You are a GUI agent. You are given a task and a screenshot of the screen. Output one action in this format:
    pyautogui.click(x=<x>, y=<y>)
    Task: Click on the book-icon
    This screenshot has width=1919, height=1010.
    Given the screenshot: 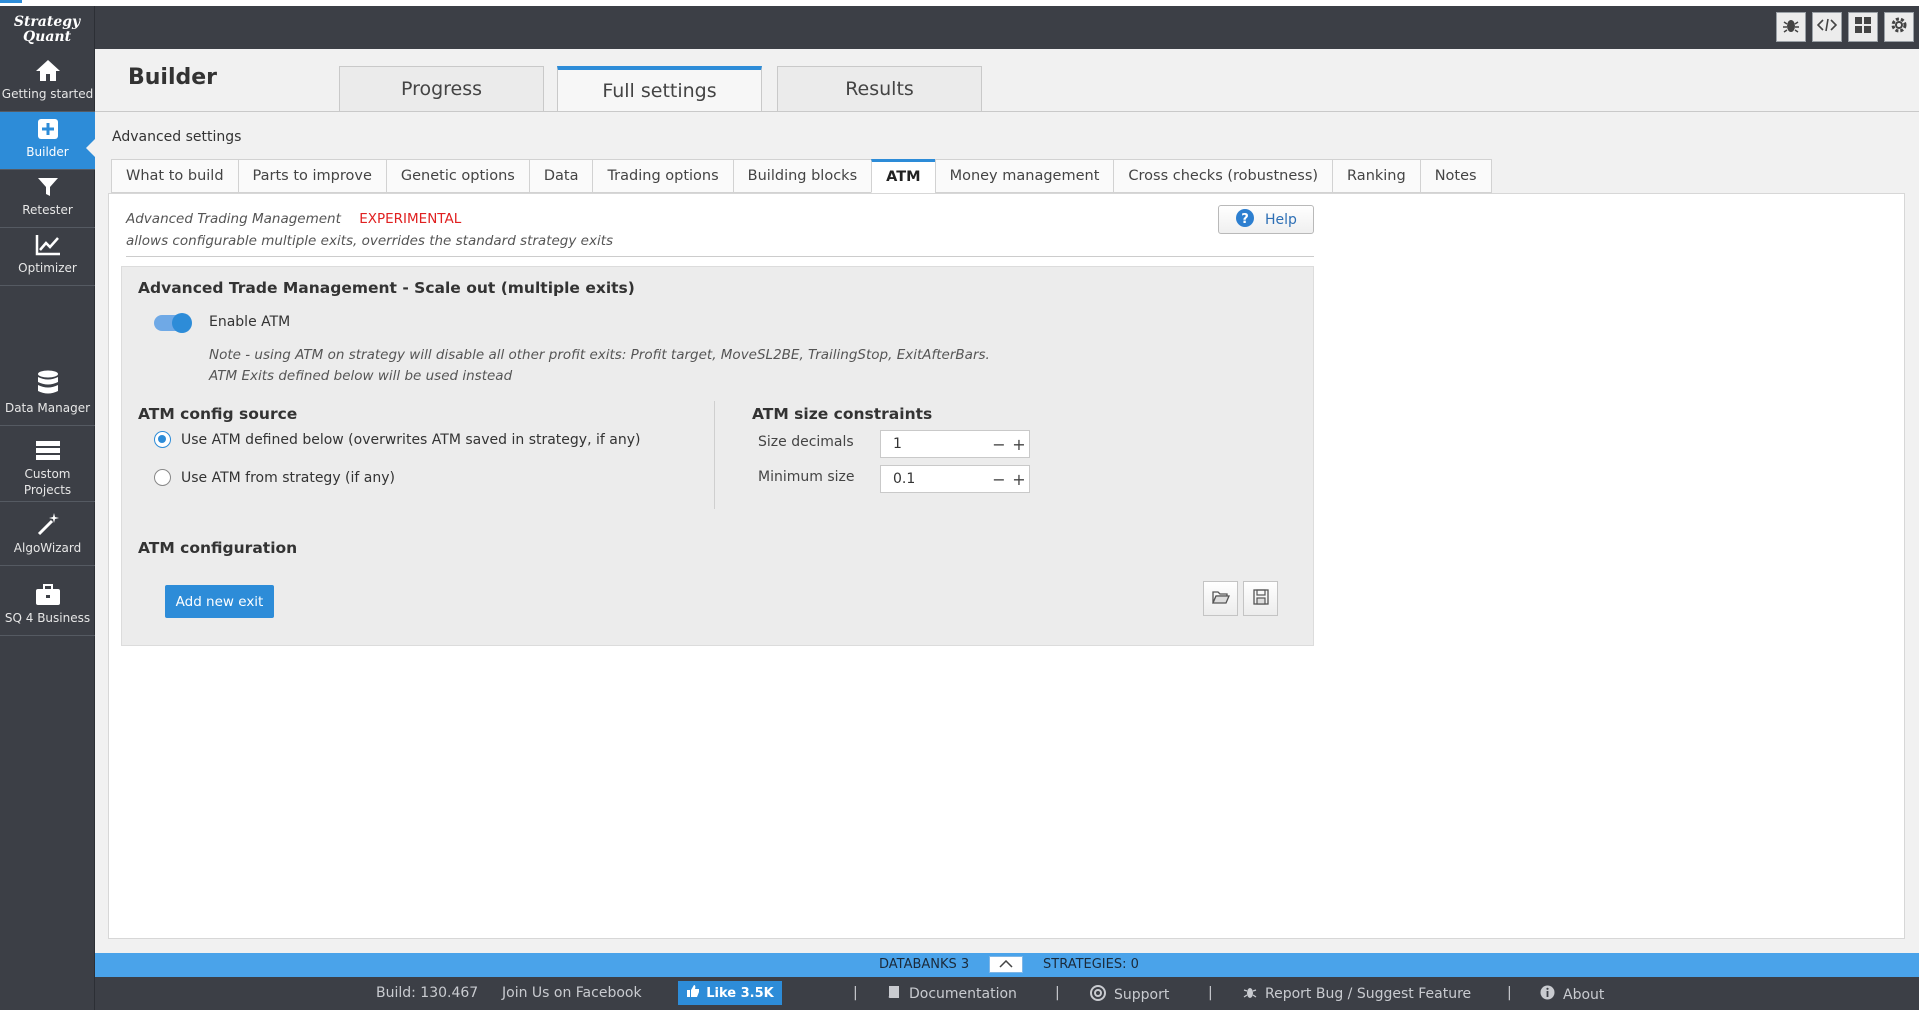 What is the action you would take?
    pyautogui.click(x=894, y=994)
    